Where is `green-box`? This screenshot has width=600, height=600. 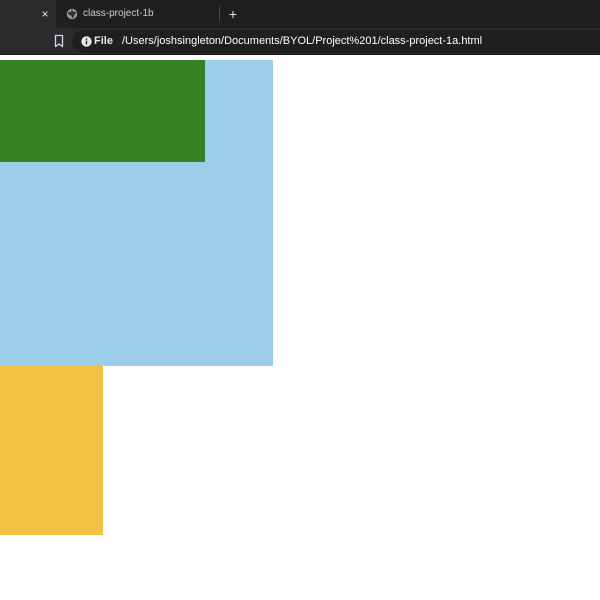 green-box is located at coordinates (102, 111).